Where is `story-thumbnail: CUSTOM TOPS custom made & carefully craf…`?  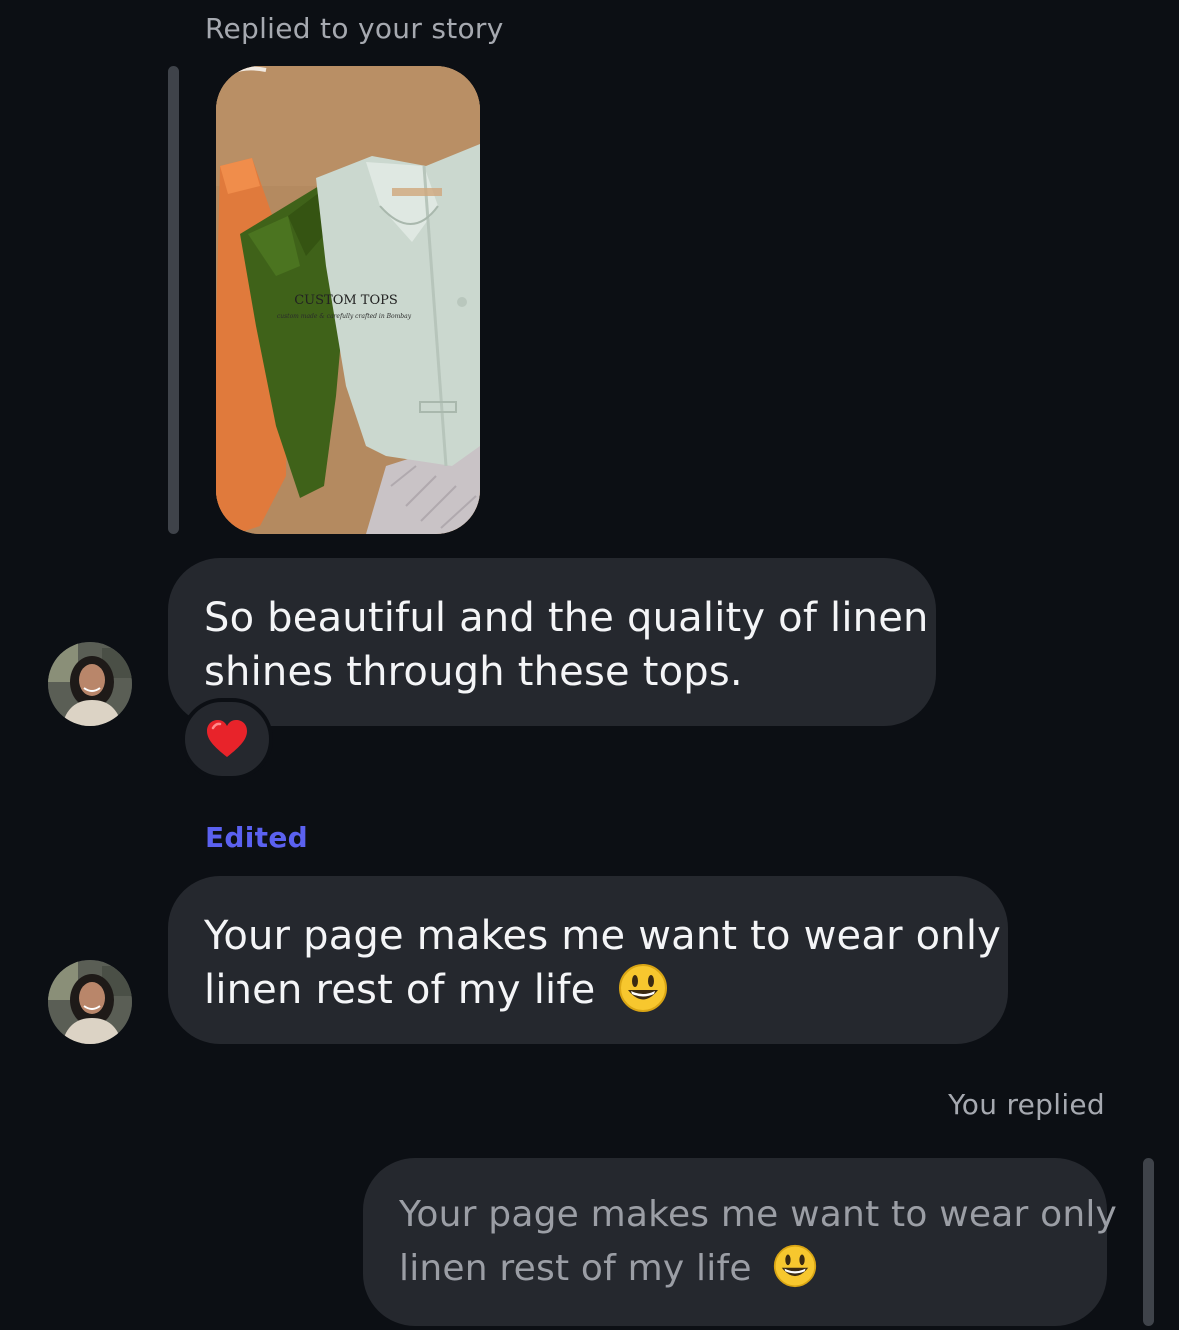 story-thumbnail: CUSTOM TOPS custom made & carefully craf… is located at coordinates (348, 300).